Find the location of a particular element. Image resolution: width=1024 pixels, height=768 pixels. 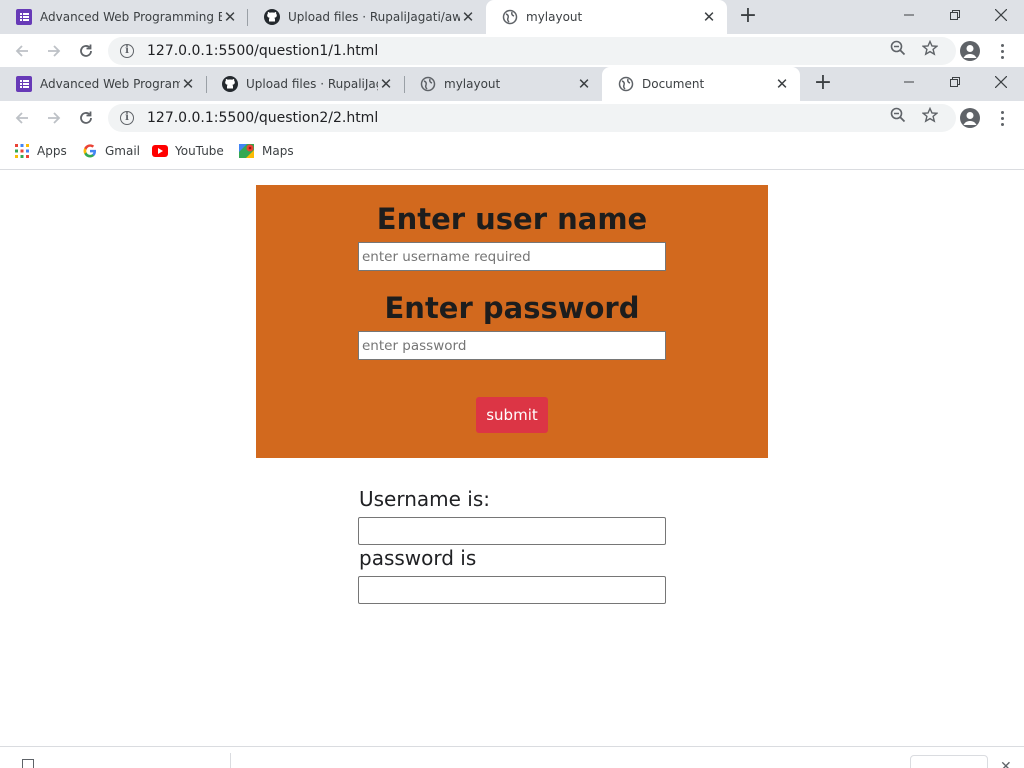

tab-advanced-web-programming: Advanced Web Programming En ✕ is located at coordinates (124, 17).